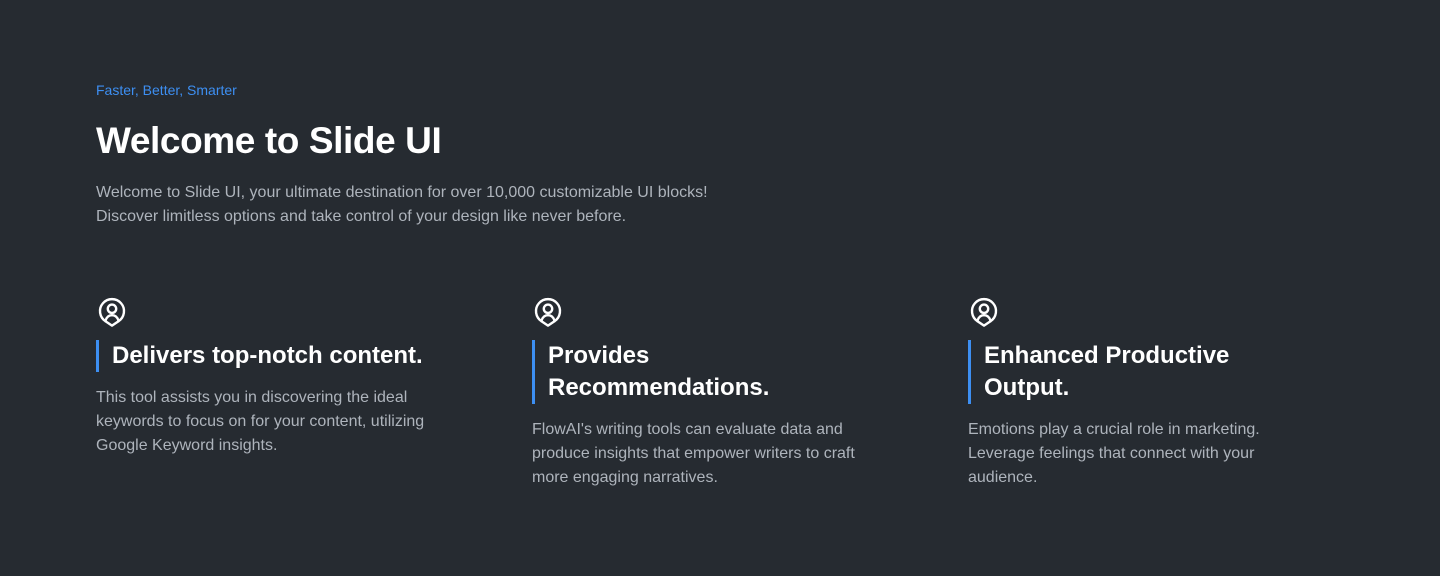  Describe the element at coordinates (266, 356) in the screenshot. I see `feature-title: Delivers top-notch content.` at that location.